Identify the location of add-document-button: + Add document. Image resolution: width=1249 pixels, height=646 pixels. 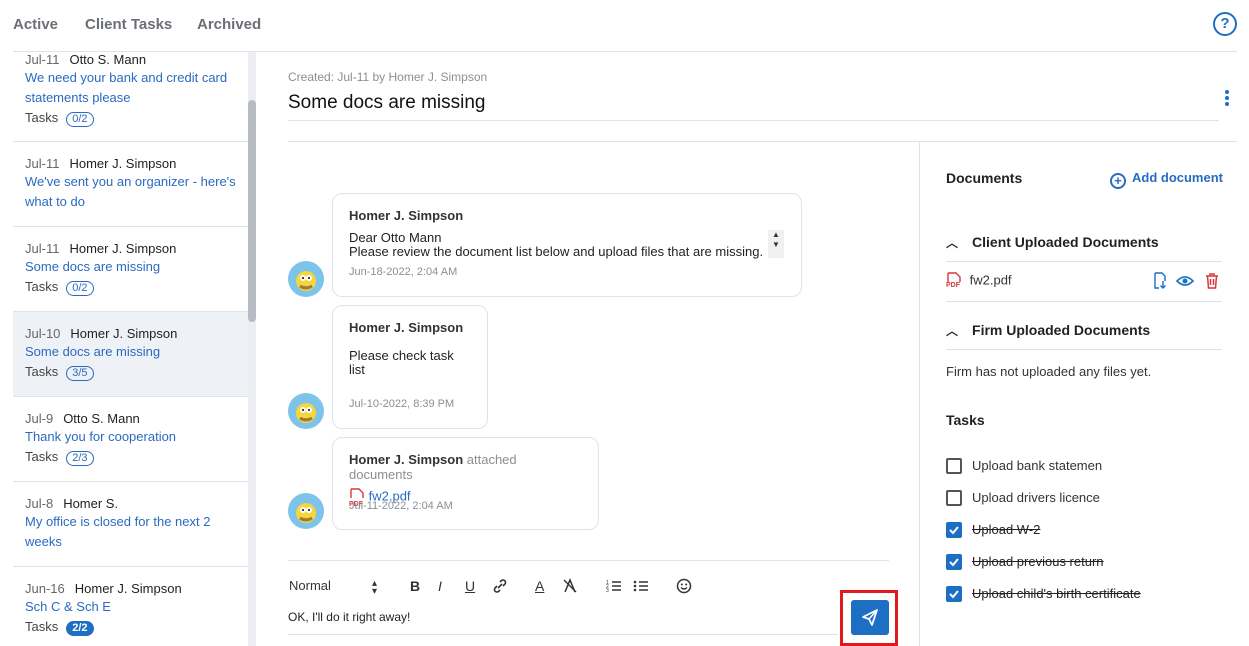
(1166, 179).